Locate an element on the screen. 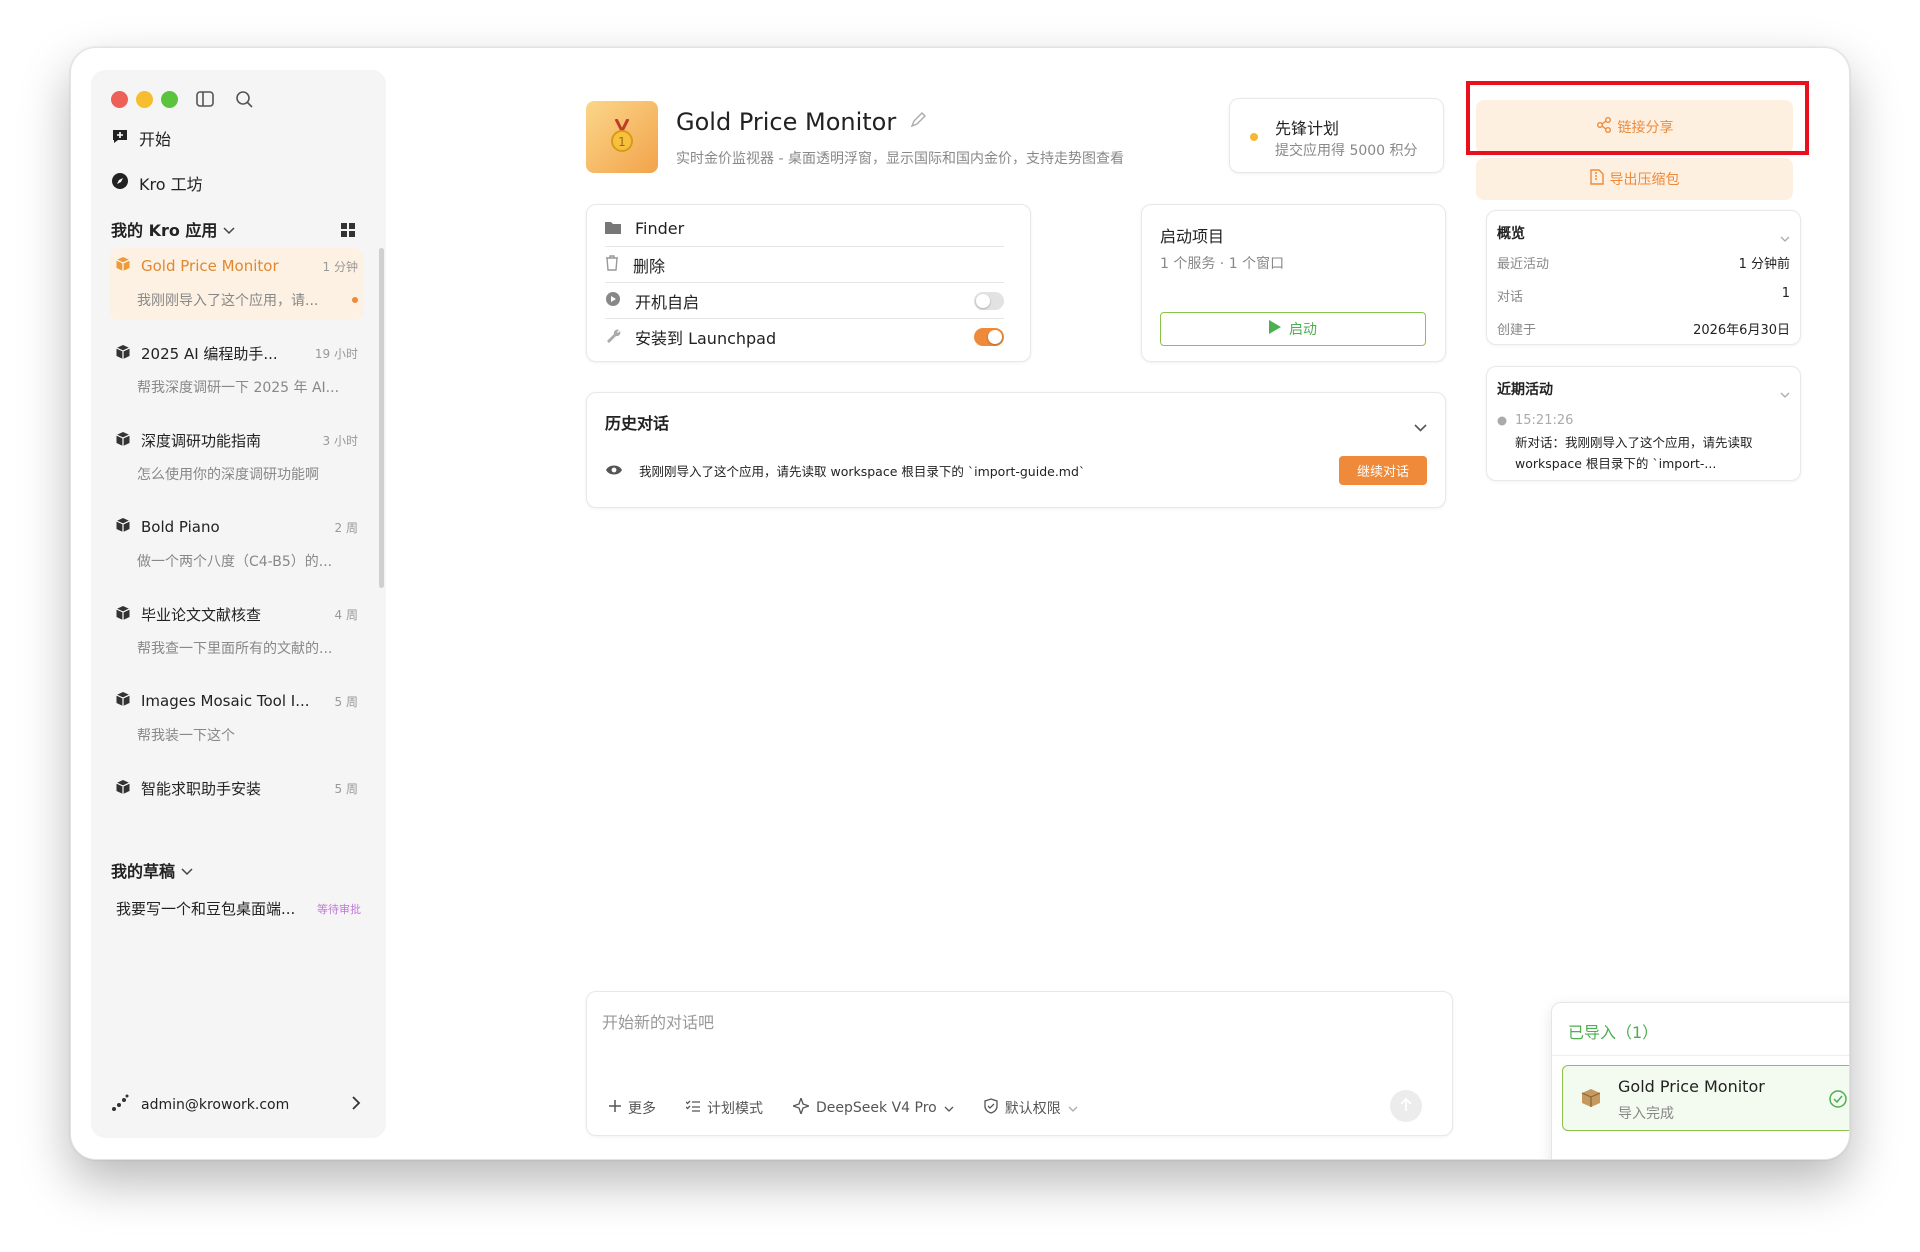  app-icon: 1 is located at coordinates (622, 137).